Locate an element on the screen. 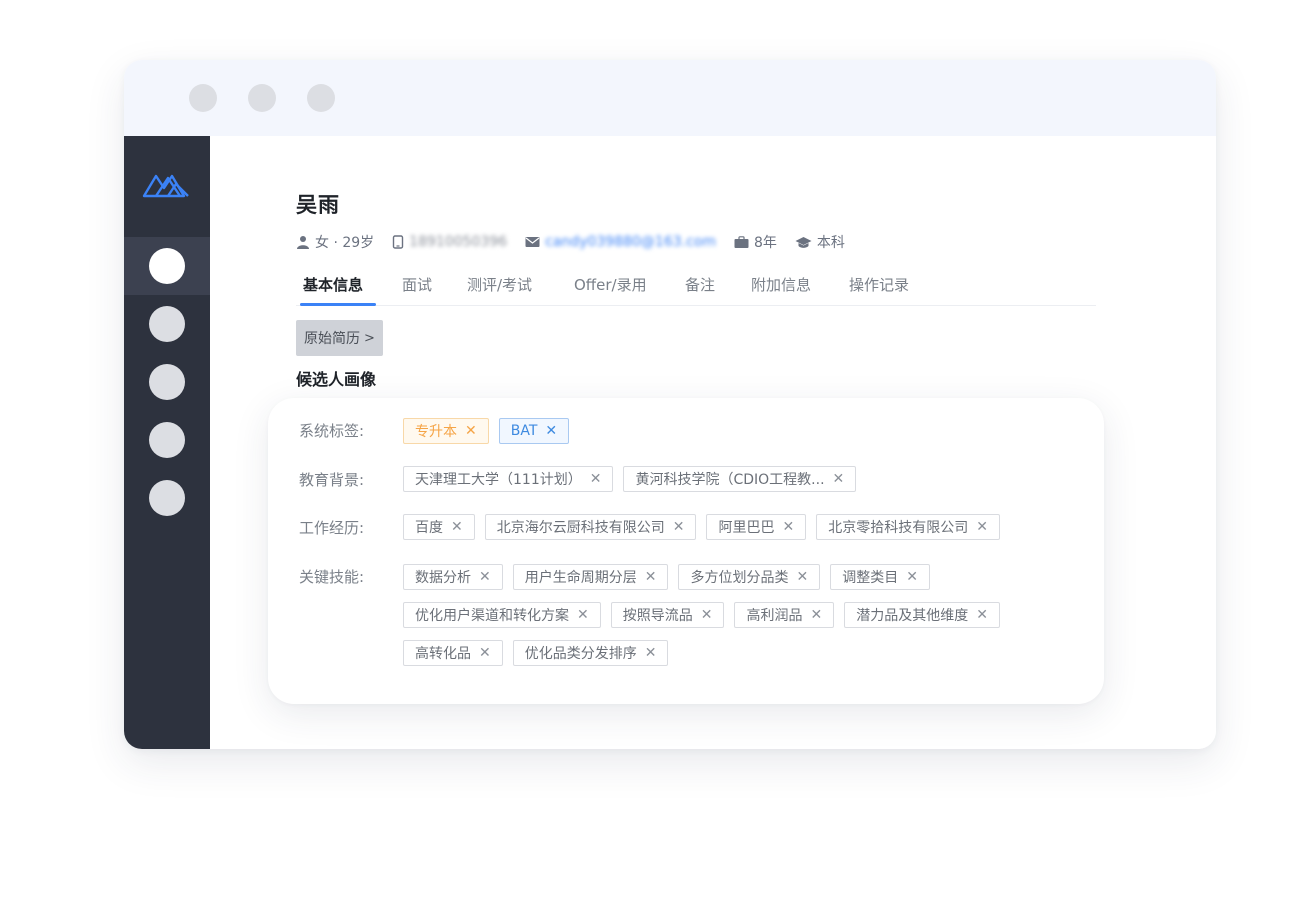 The height and width of the screenshot is (912, 1304). work-history-label: 工作经历: is located at coordinates (332, 528).